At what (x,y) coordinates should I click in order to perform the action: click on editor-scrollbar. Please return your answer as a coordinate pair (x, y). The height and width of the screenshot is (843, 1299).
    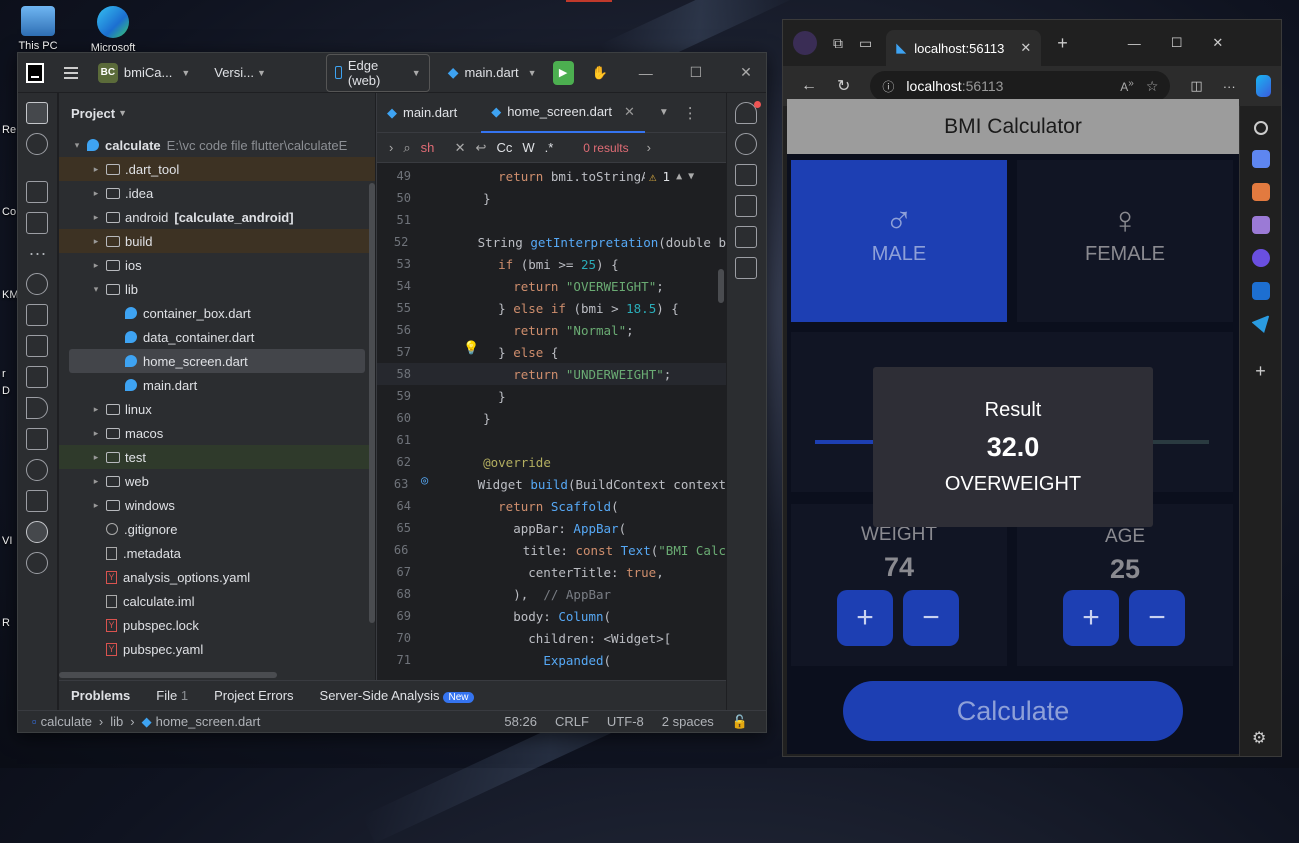
    Looking at the image, I should click on (721, 286).